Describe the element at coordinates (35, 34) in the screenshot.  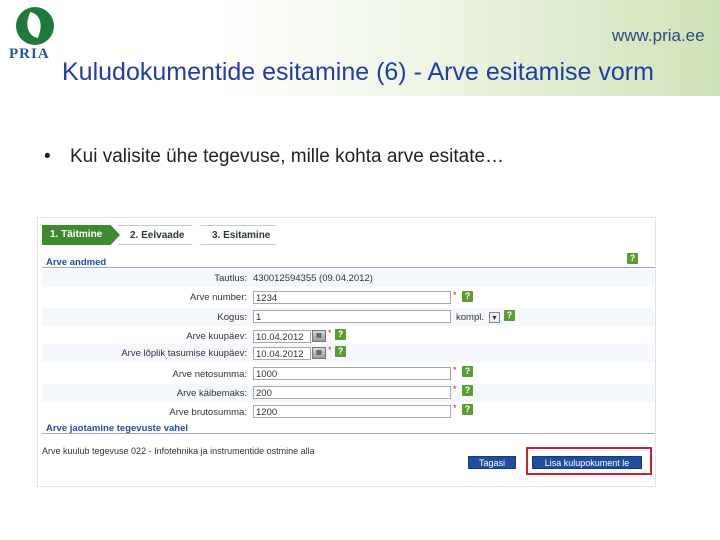
I see `pria-logo: PRIA` at that location.